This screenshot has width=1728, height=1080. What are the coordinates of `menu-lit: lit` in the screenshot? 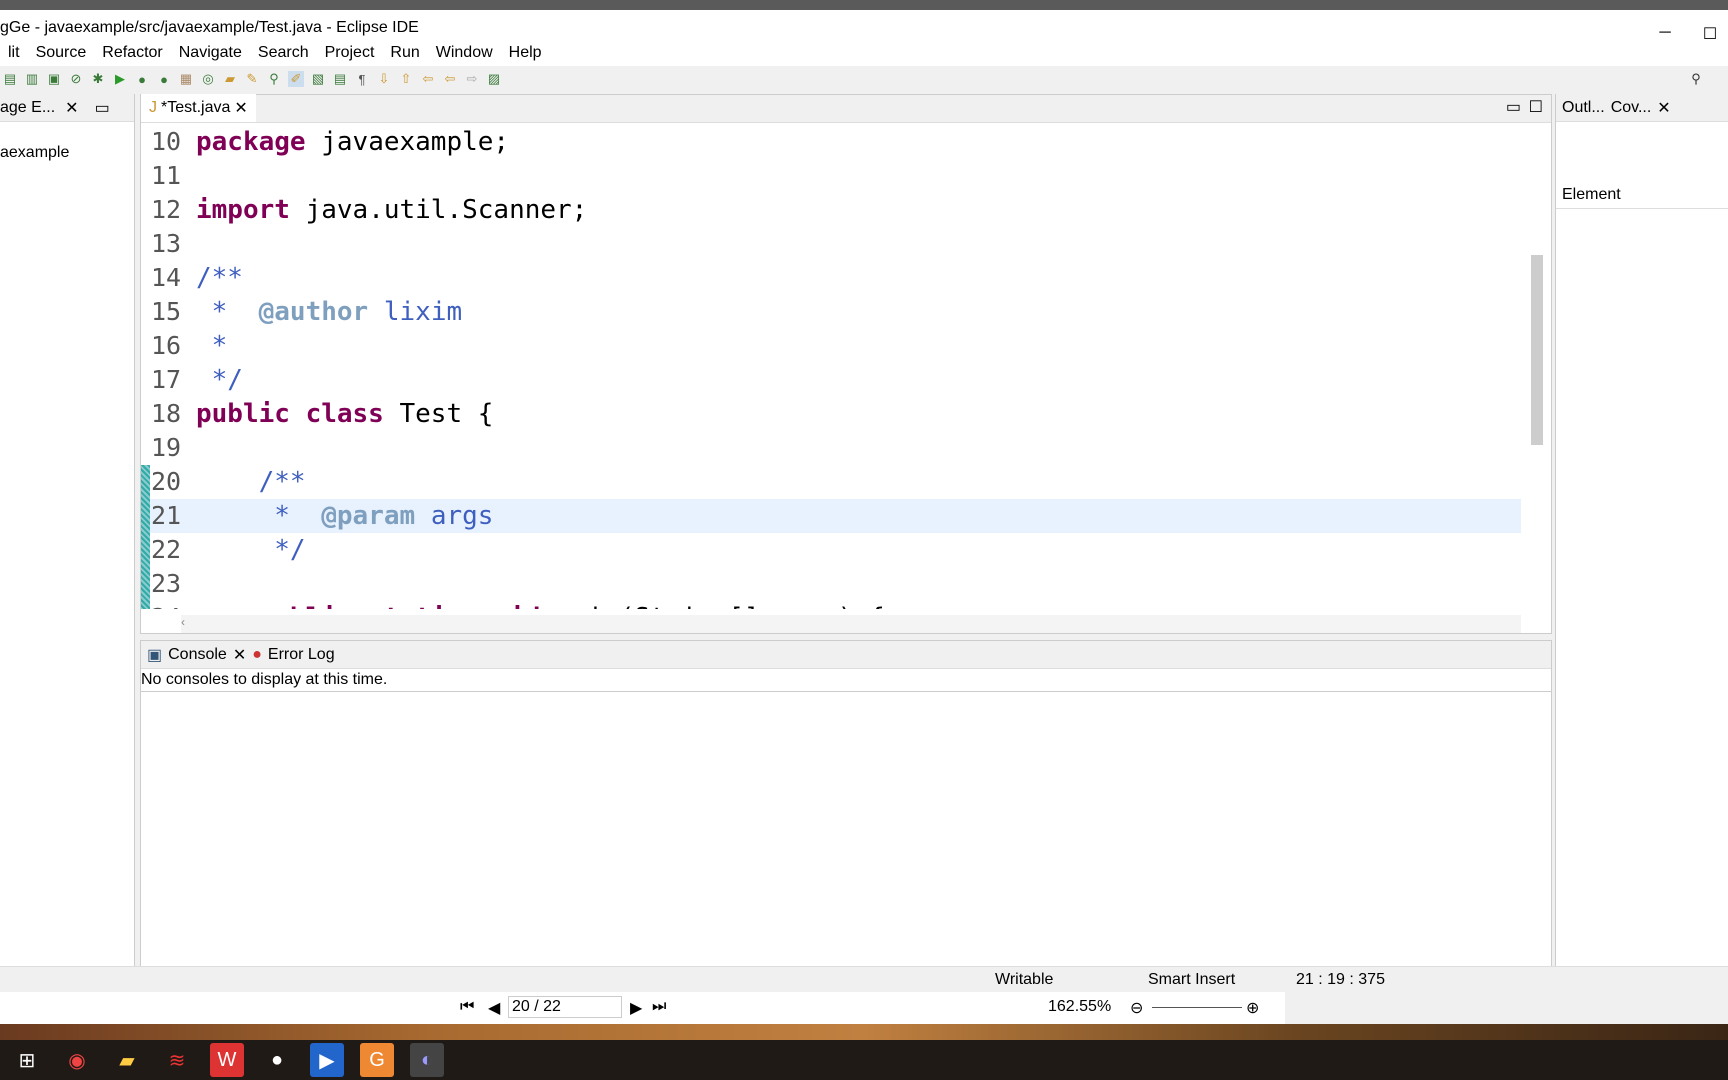 It's located at (14, 53).